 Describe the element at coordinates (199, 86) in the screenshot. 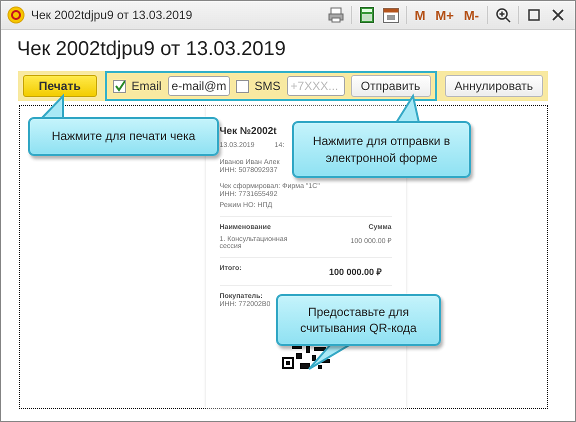

I see `email-field: e-mail@m` at that location.